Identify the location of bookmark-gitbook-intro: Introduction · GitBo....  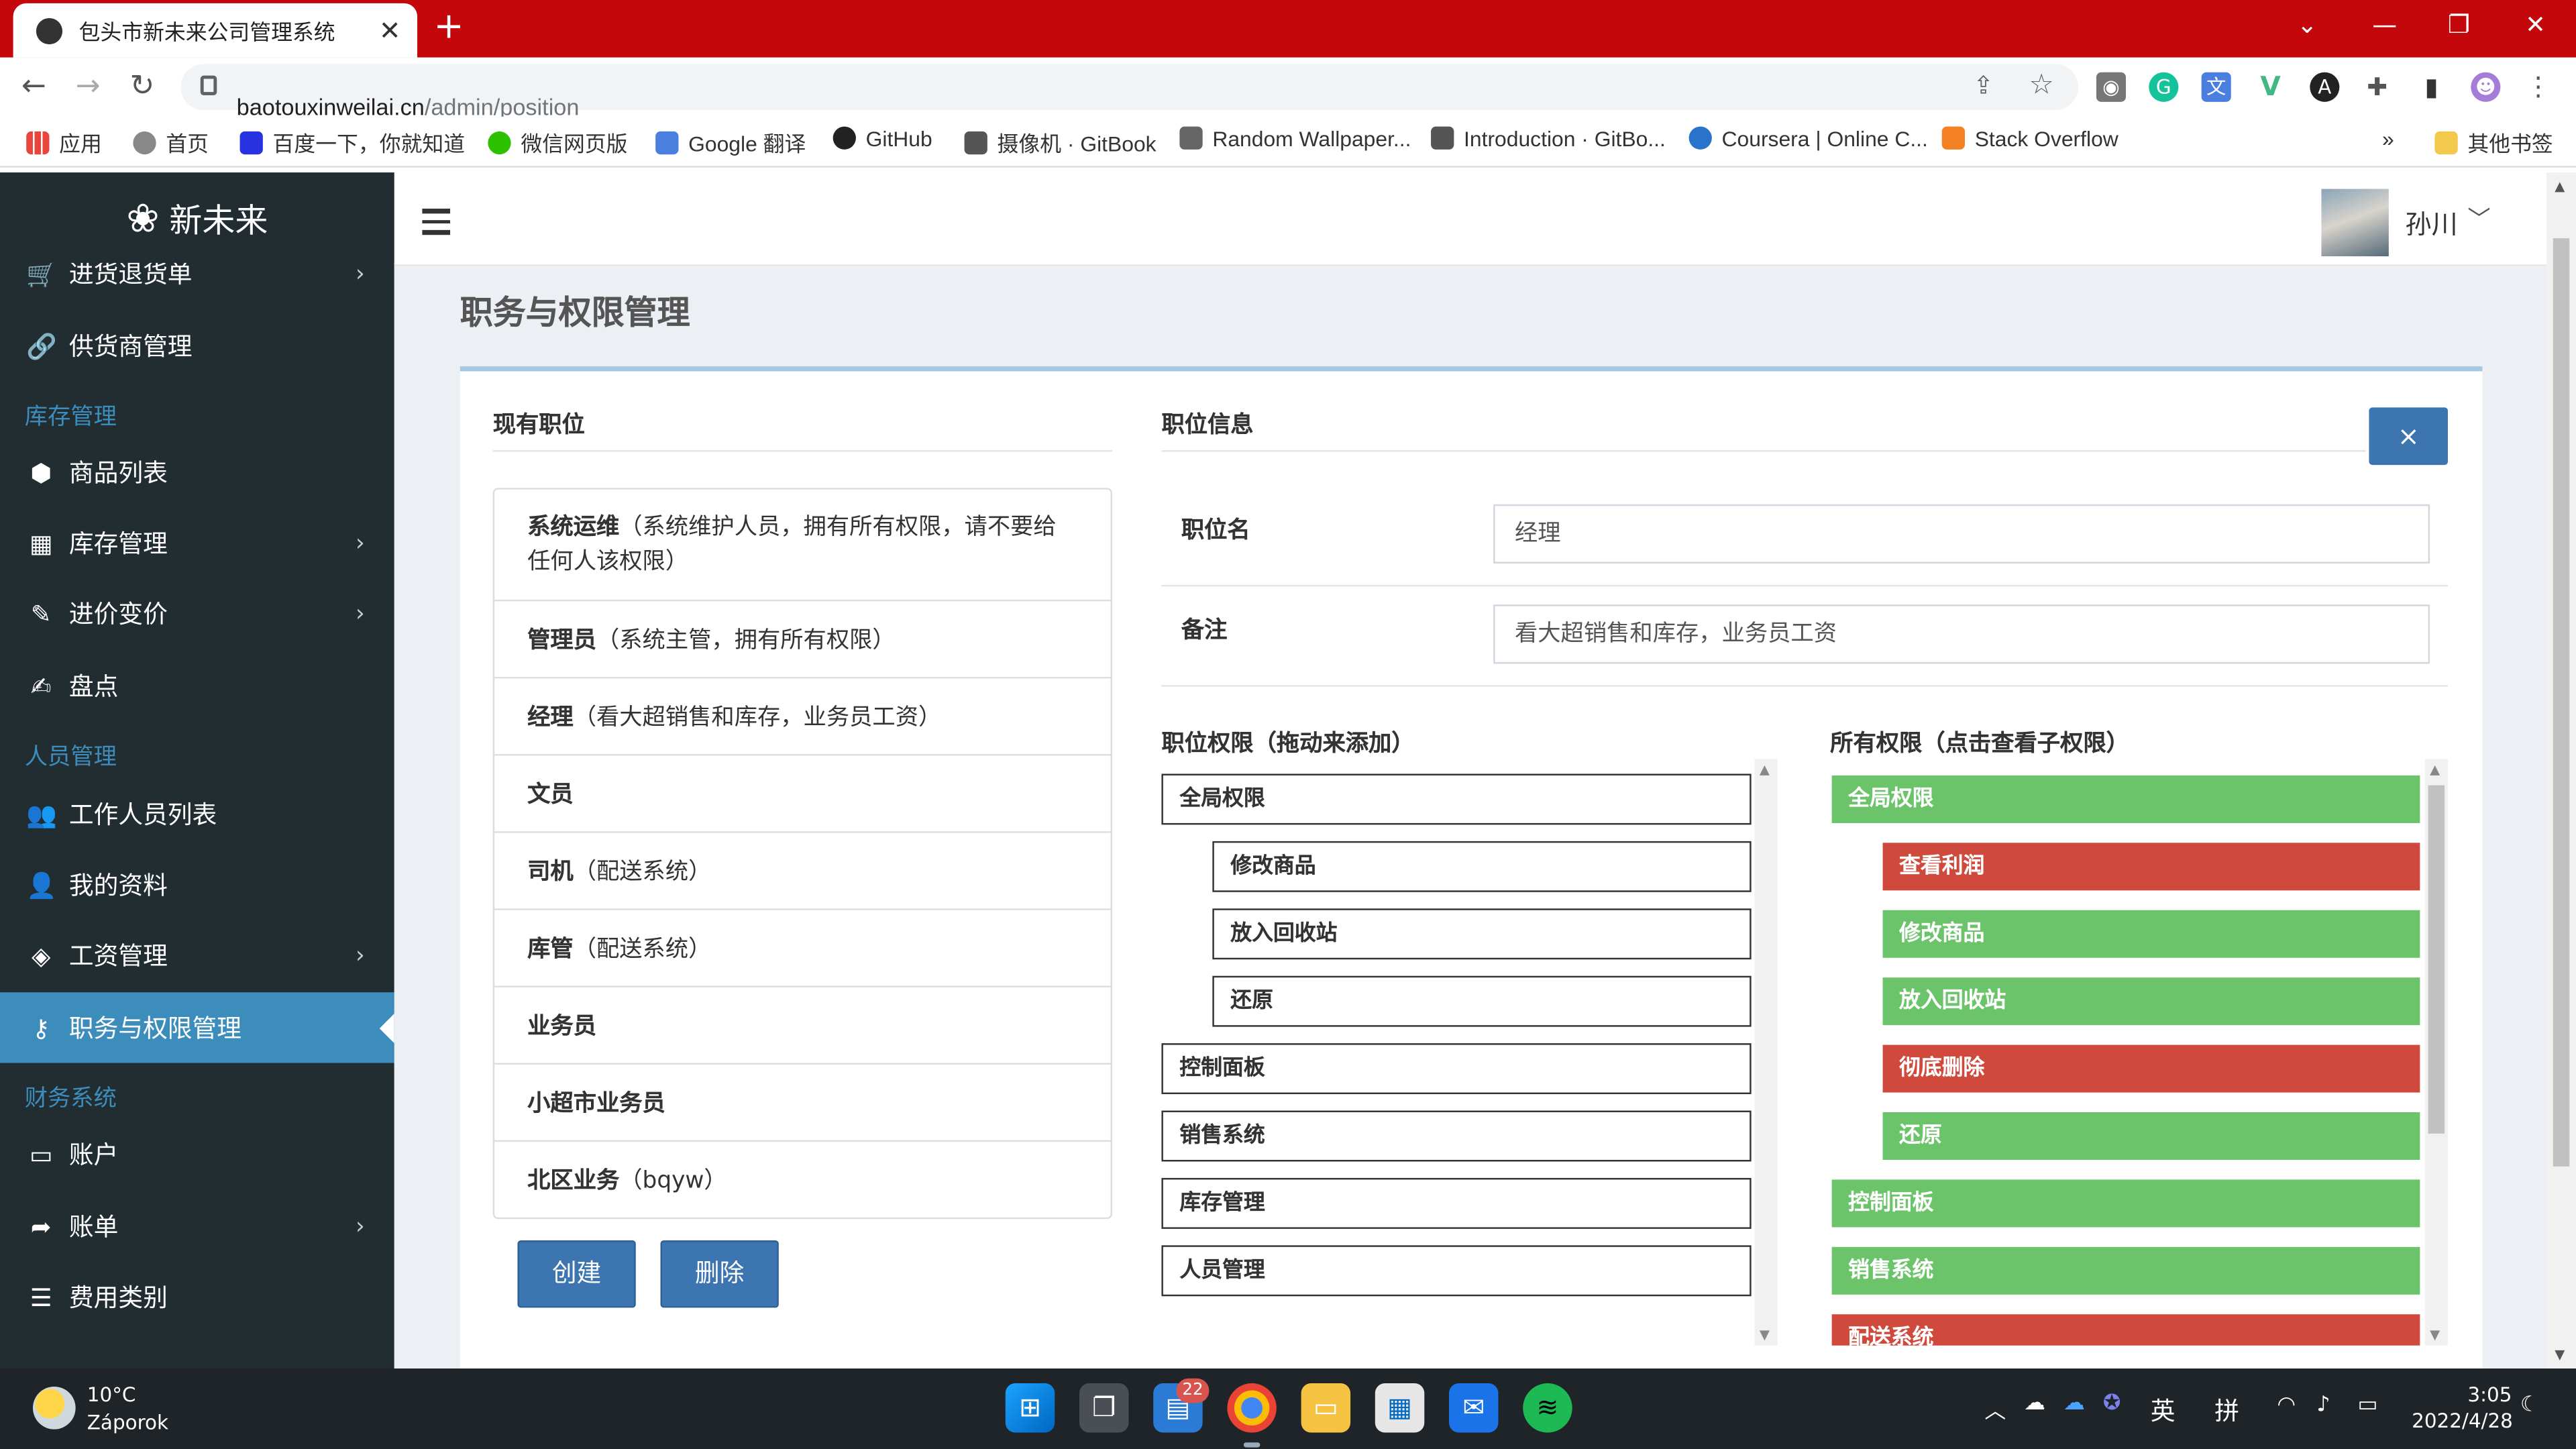
(1548, 138).